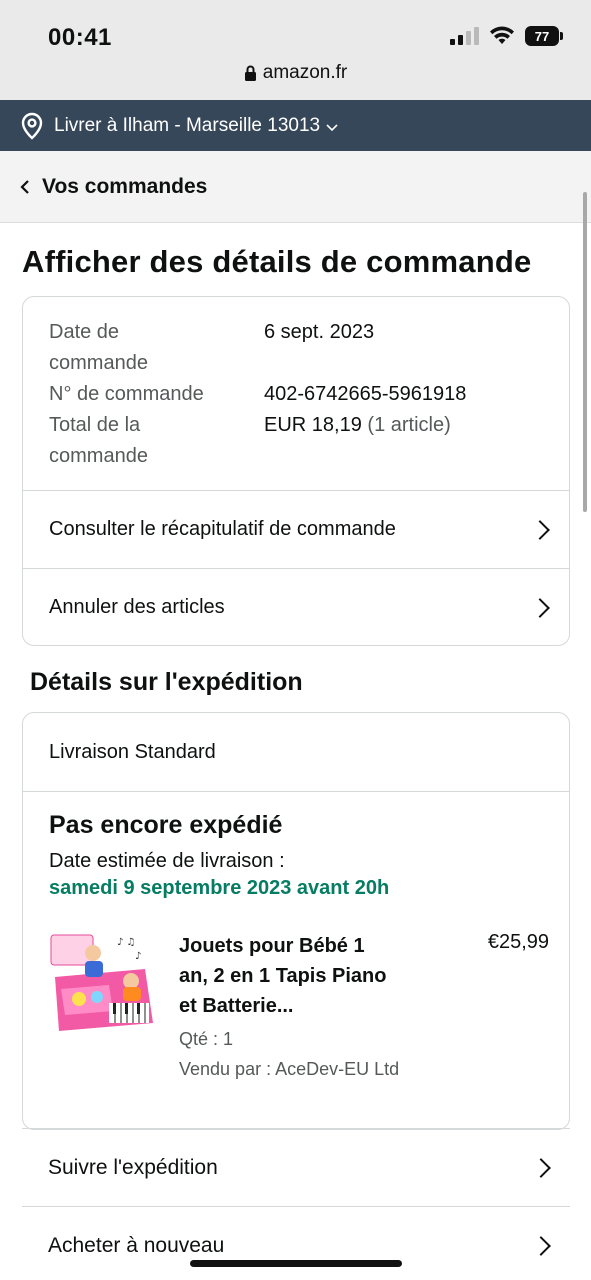 This screenshot has height=1280, width=591. What do you see at coordinates (219, 888) in the screenshot?
I see `estimated-delivery-date: samedi 9 septembre 2023 avant 20h` at bounding box center [219, 888].